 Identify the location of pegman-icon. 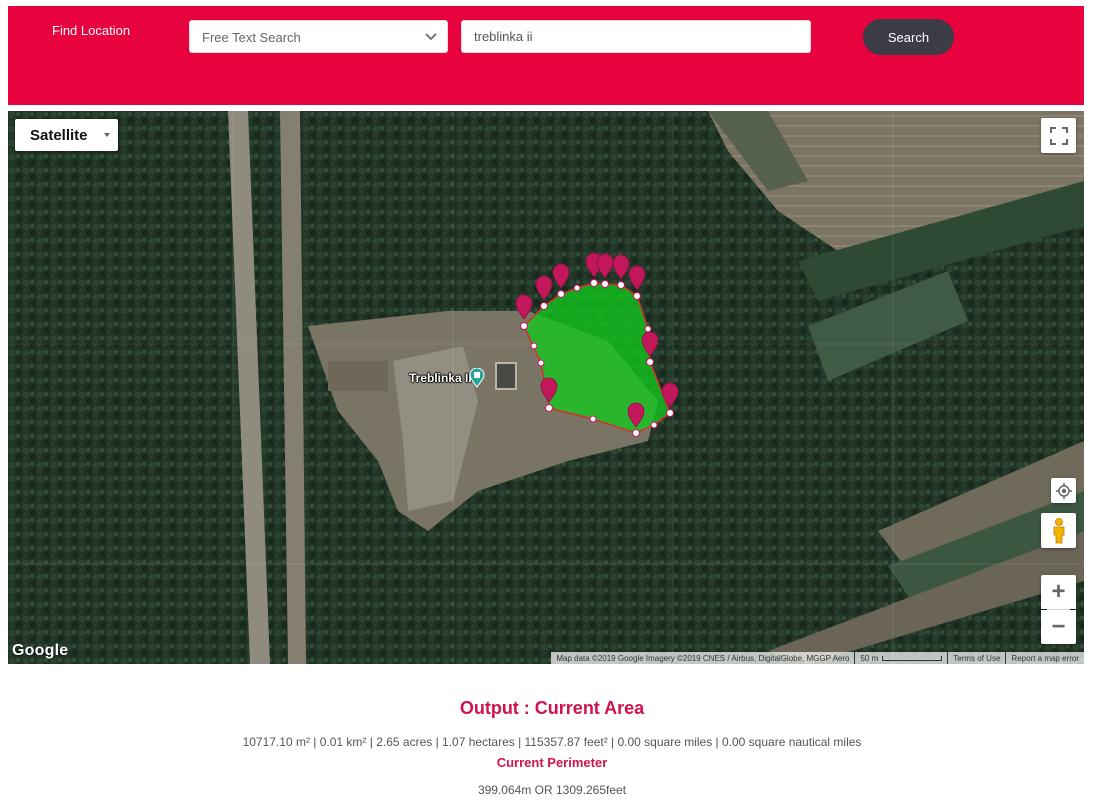
(1058, 530).